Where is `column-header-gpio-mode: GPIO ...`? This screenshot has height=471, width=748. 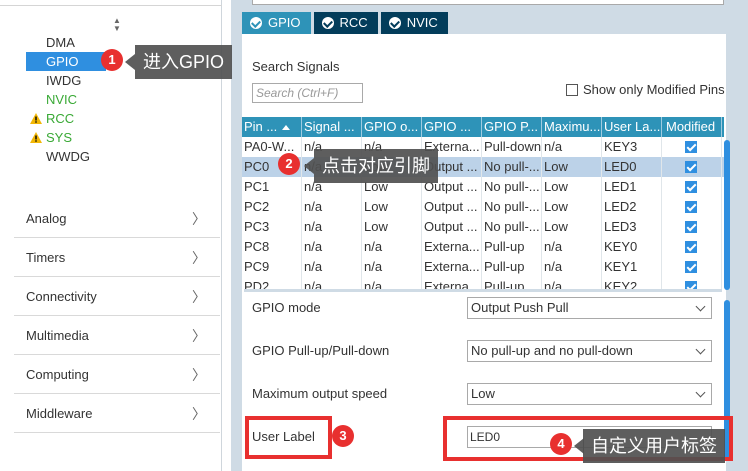 column-header-gpio-mode: GPIO ... is located at coordinates (452, 127).